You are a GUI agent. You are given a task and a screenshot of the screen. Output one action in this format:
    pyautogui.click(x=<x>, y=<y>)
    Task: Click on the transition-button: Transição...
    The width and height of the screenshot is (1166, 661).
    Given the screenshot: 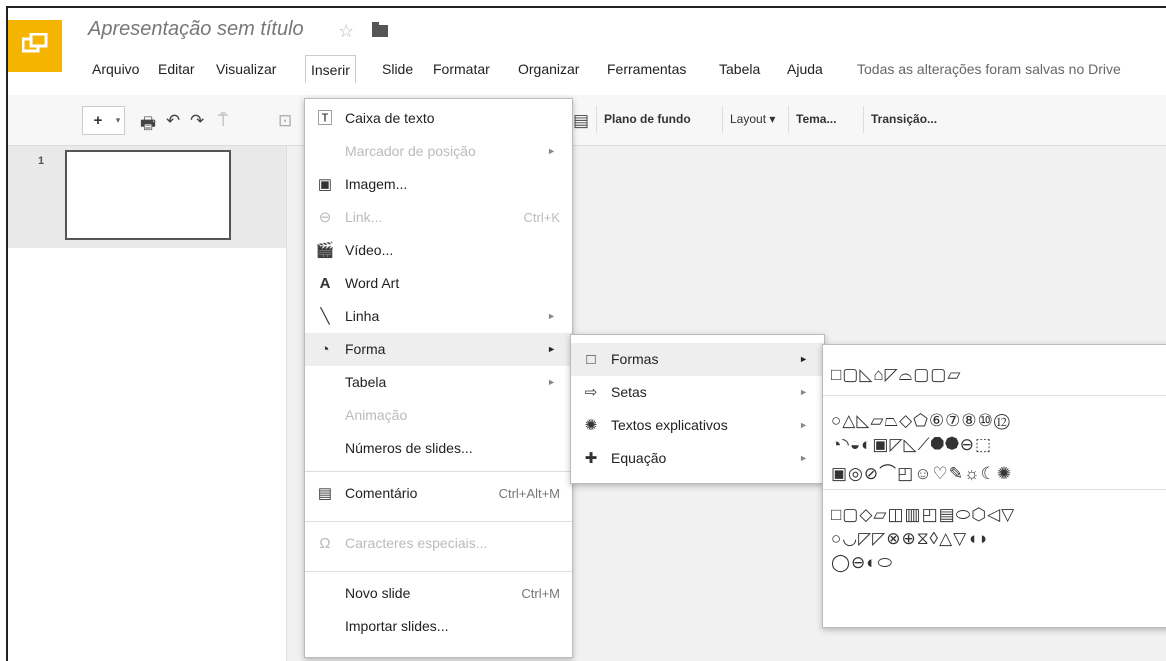 What is the action you would take?
    pyautogui.click(x=903, y=119)
    